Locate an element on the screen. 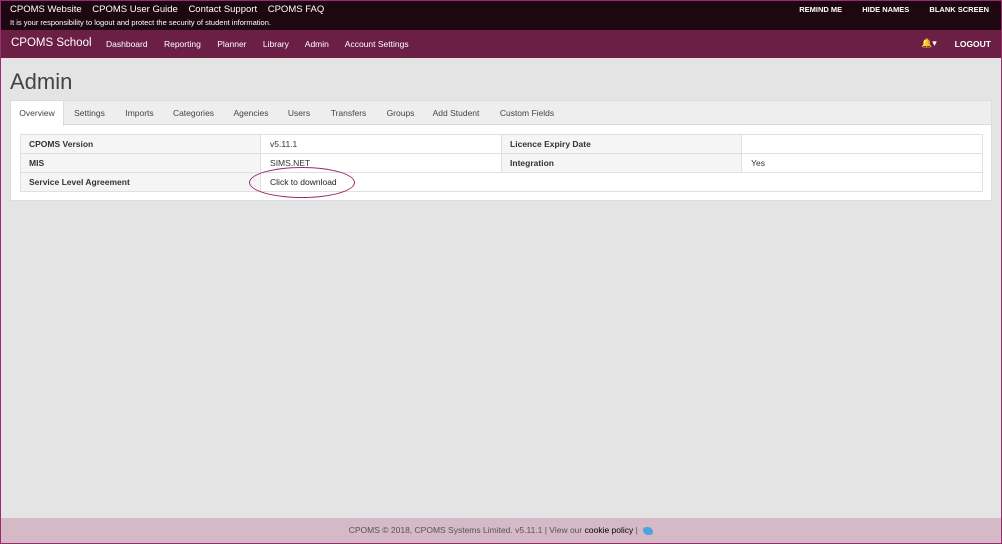 This screenshot has width=1002, height=544. blank-screen-button: BLANK SCREEN is located at coordinates (959, 9).